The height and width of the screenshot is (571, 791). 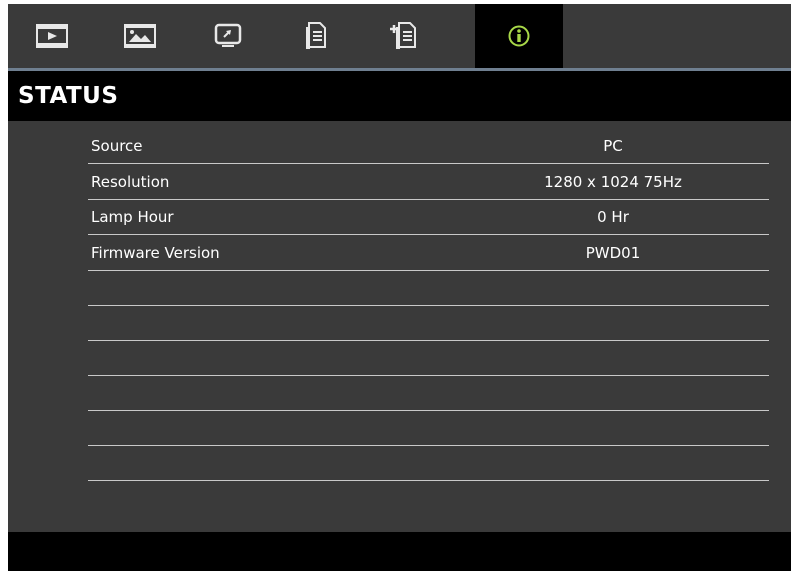 What do you see at coordinates (613, 217) in the screenshot?
I see `row-value: 0 Hr` at bounding box center [613, 217].